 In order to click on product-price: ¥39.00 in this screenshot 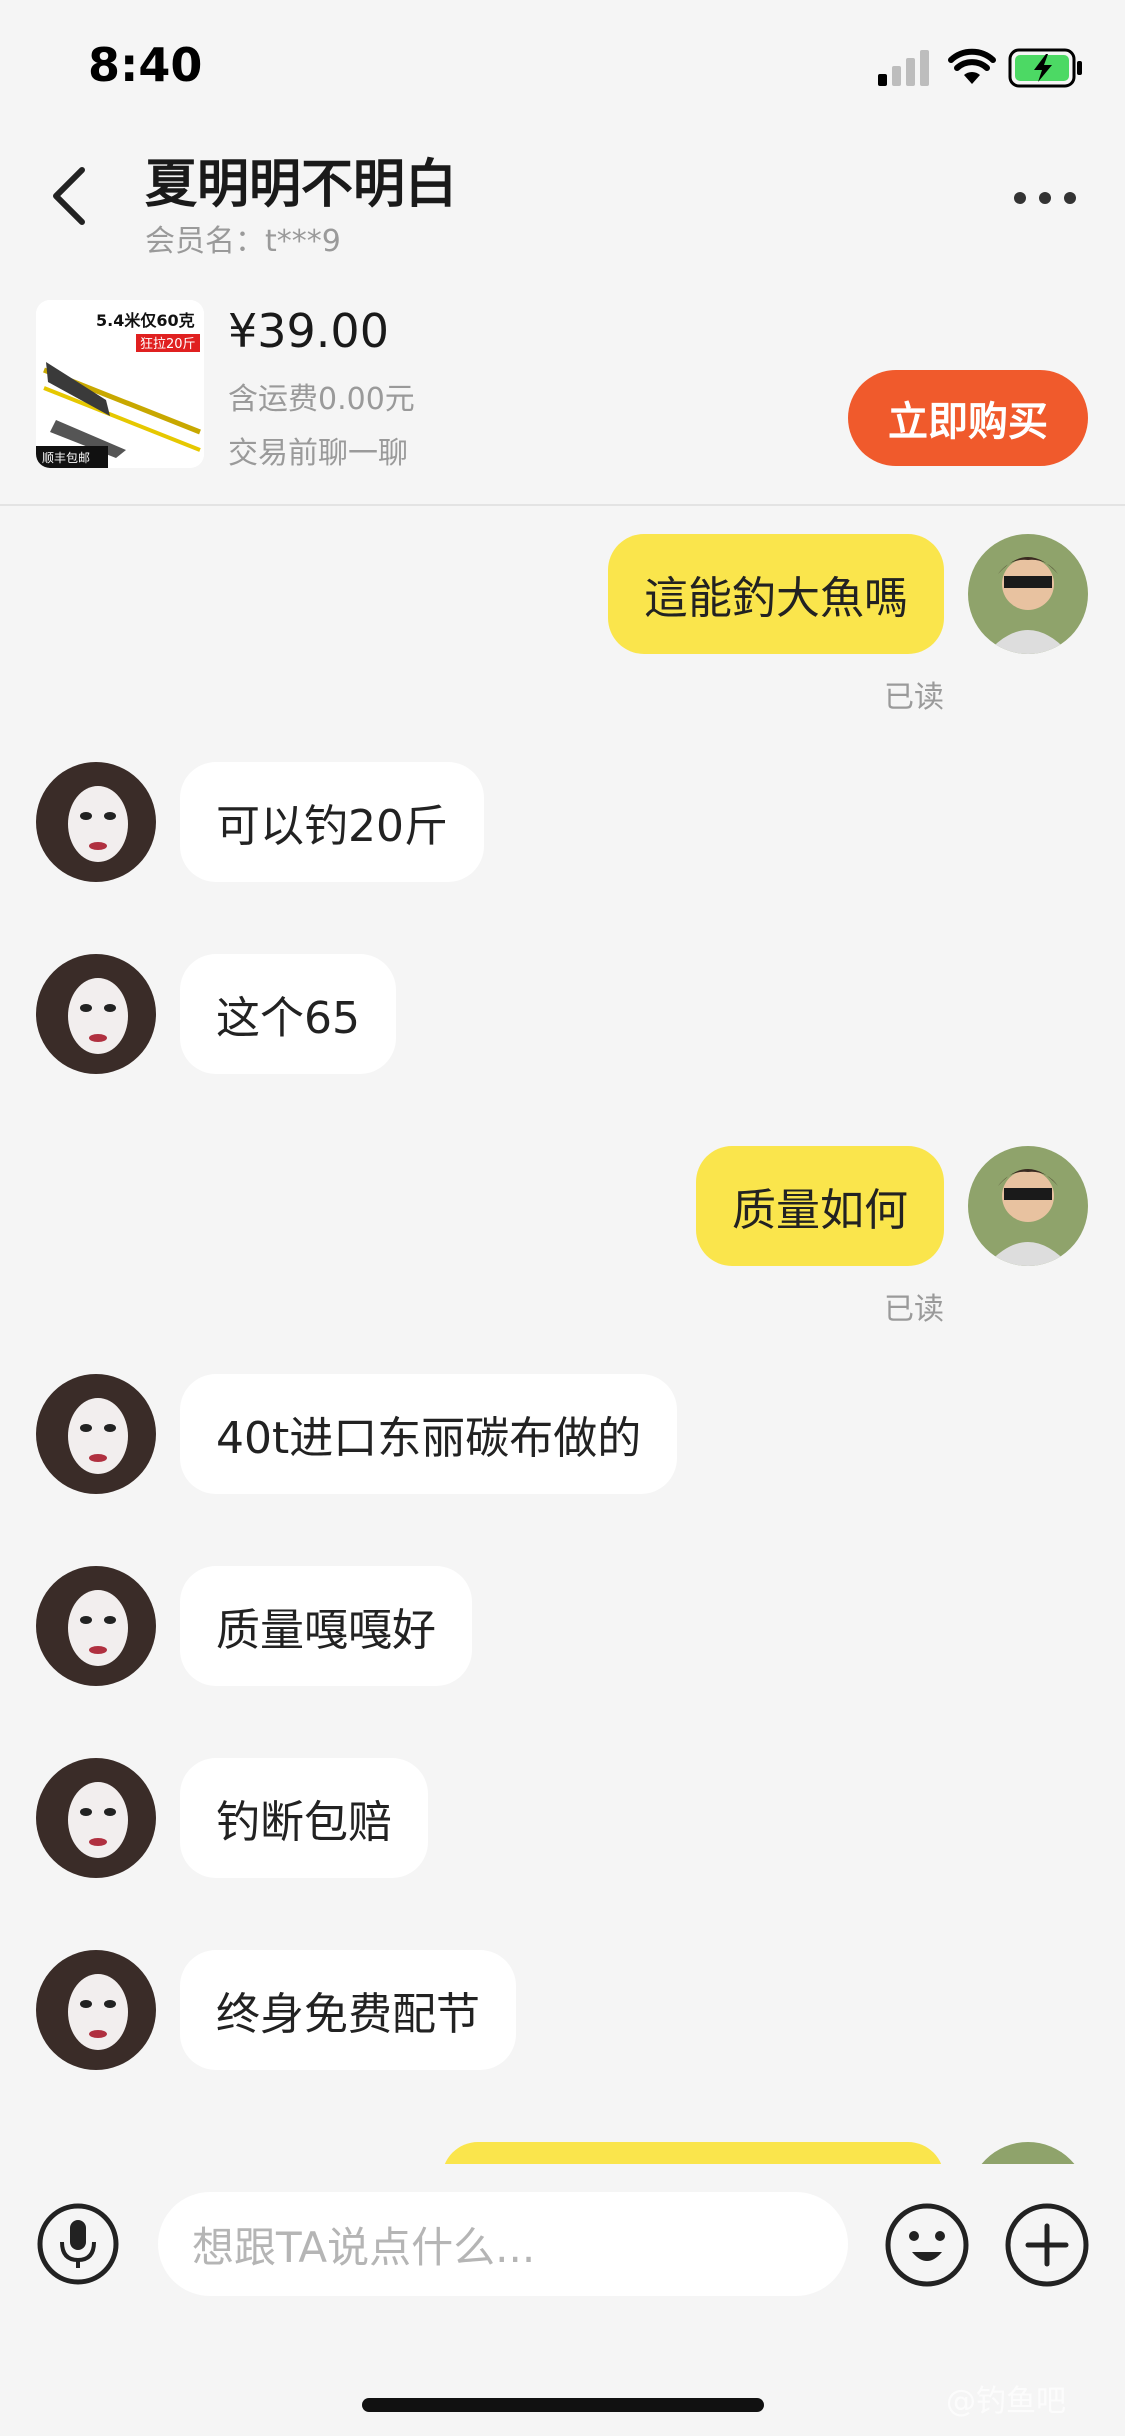, I will do `click(308, 331)`.